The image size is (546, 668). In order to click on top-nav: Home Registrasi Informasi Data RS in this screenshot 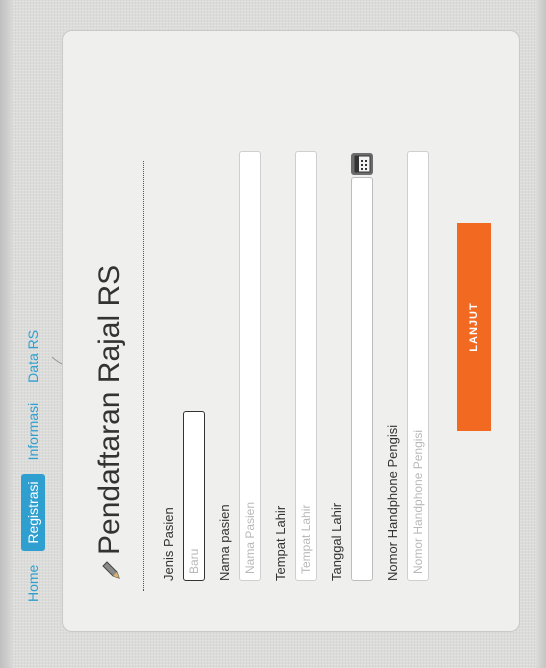, I will do `click(33, 466)`.